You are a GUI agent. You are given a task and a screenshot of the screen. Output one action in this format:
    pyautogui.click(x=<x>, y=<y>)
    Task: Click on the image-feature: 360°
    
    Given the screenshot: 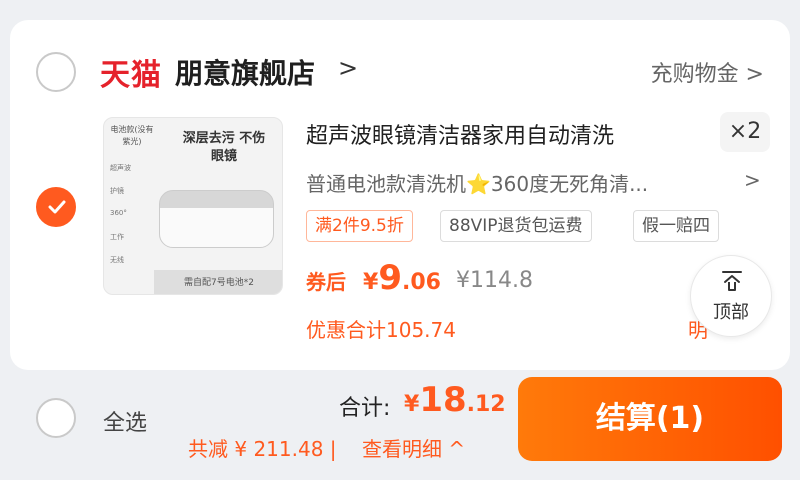 What is the action you would take?
    pyautogui.click(x=118, y=213)
    